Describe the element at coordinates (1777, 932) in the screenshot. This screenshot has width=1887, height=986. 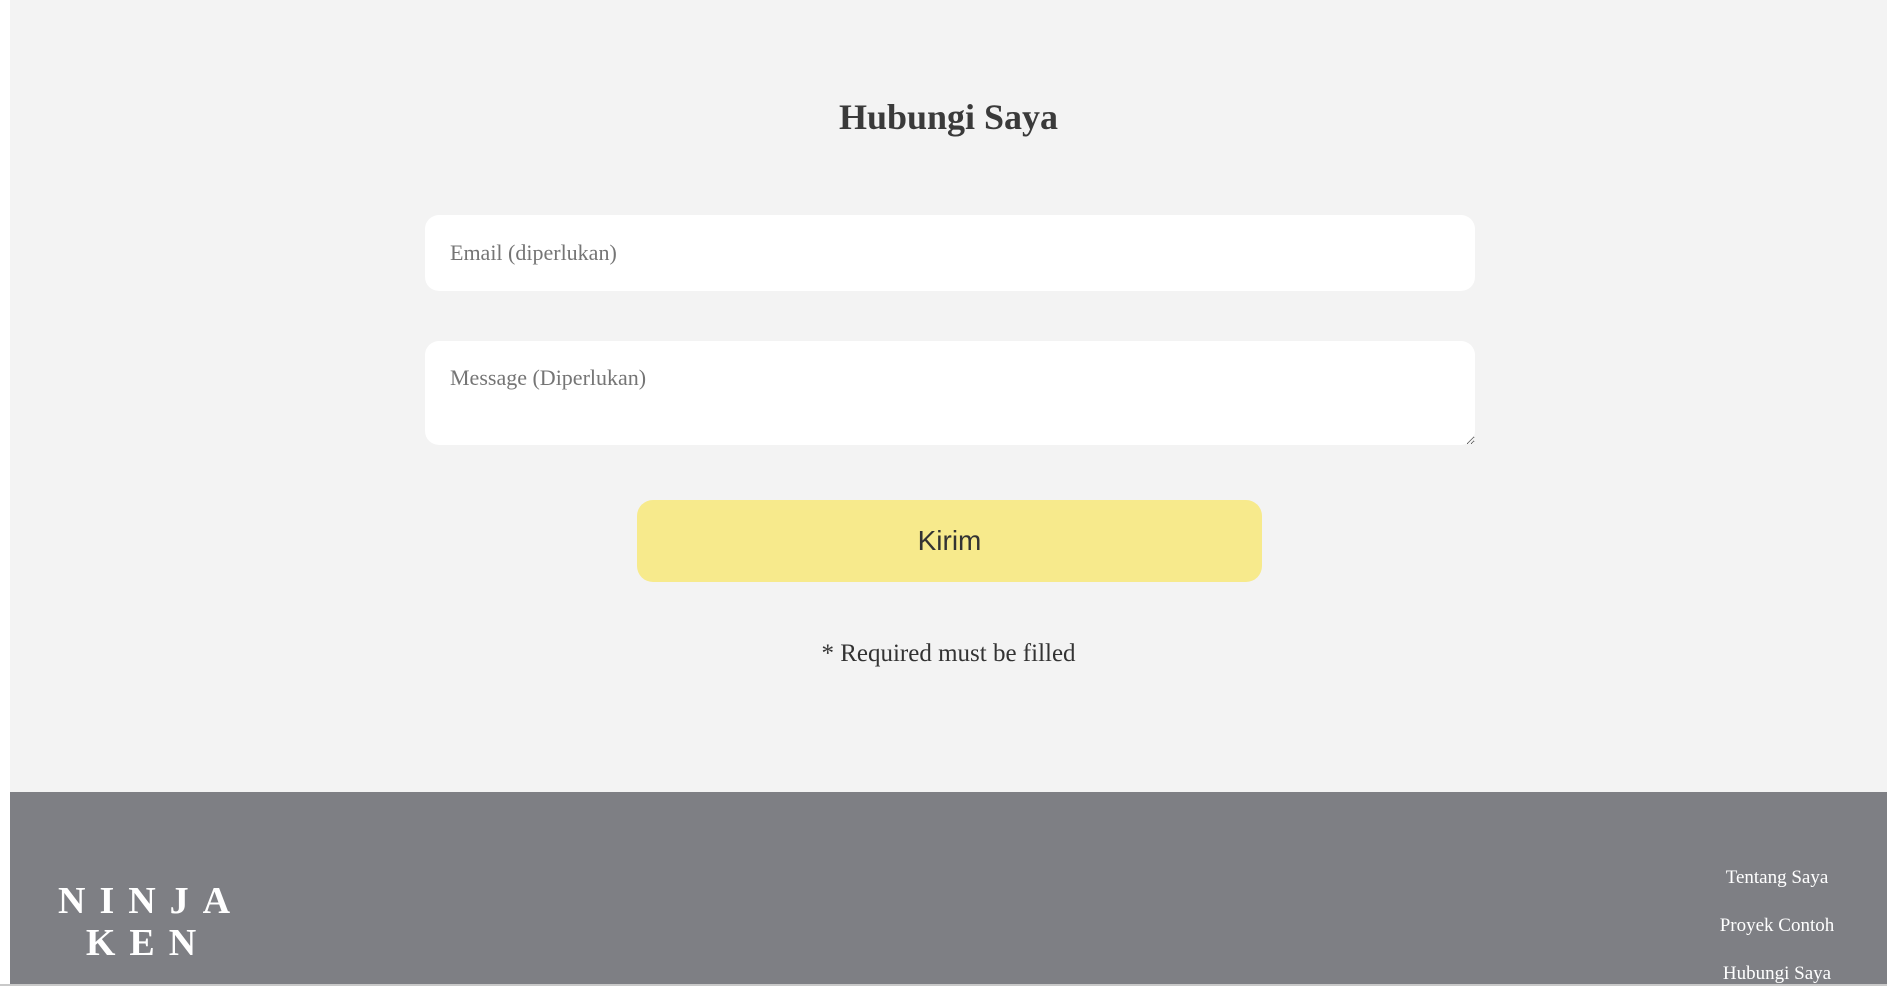
I see `footer-link-proyek-contoh: Proyek Contoh` at that location.